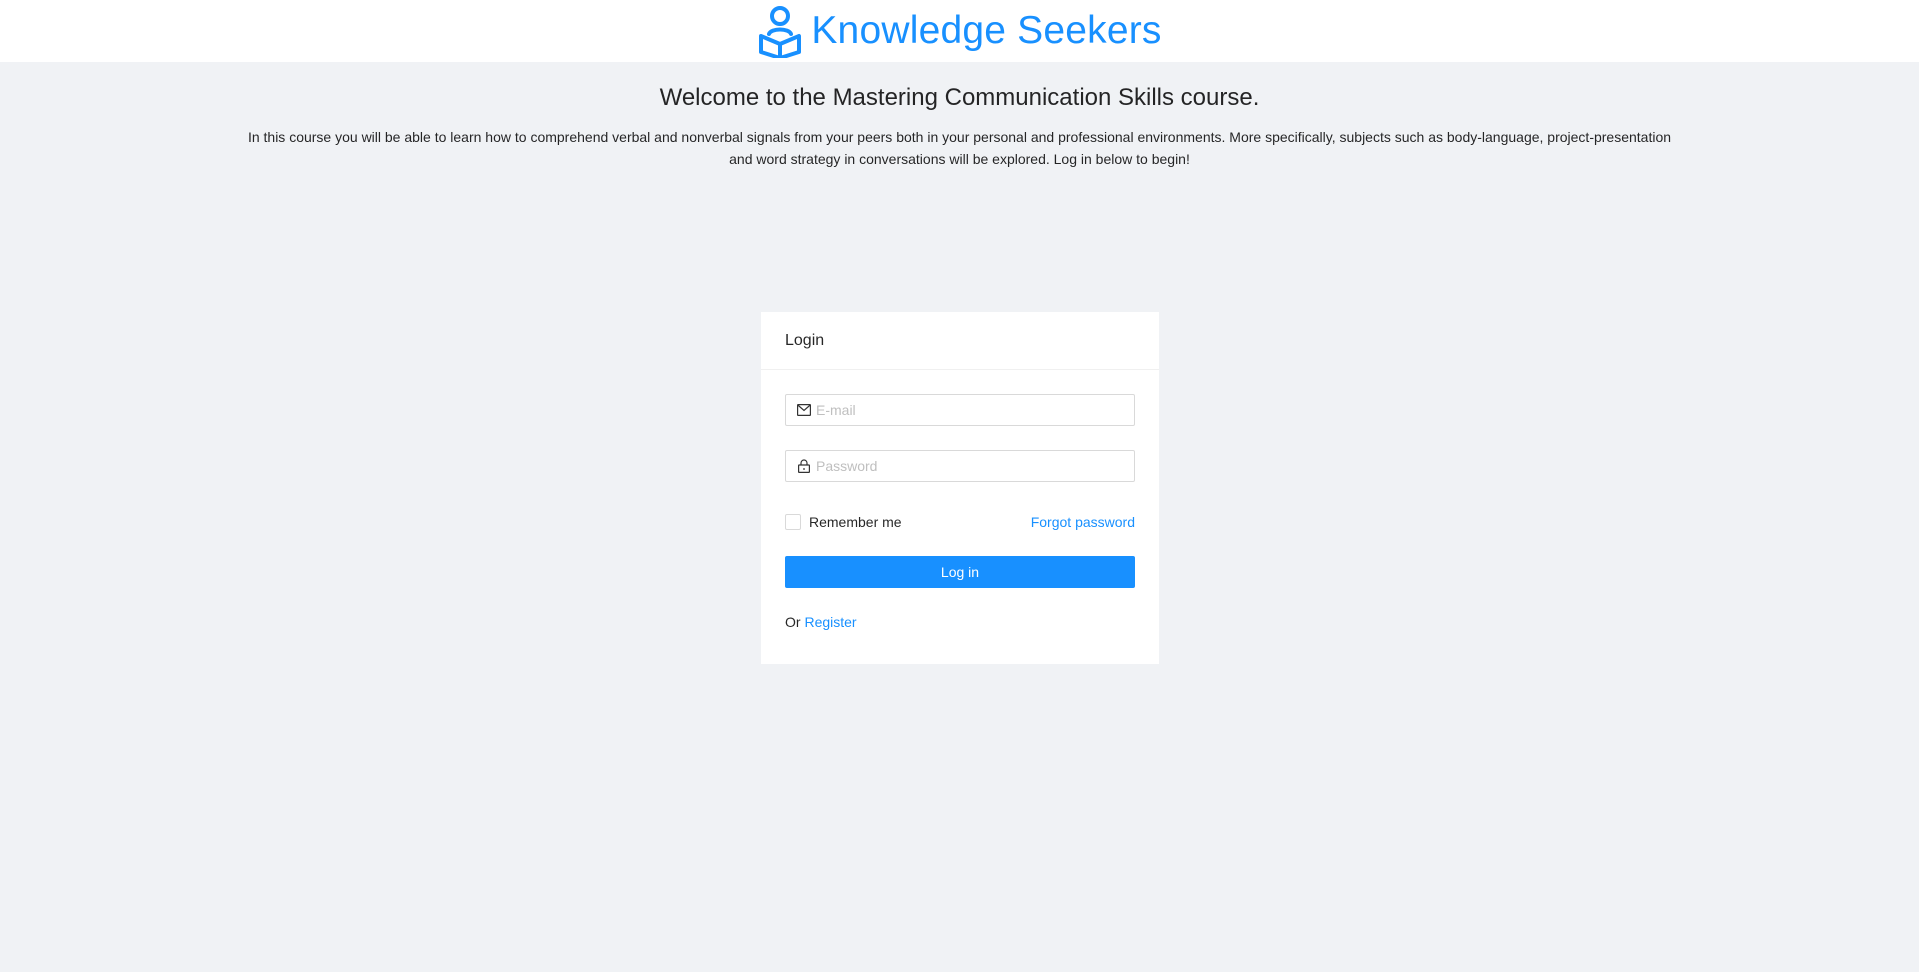  What do you see at coordinates (804, 466) in the screenshot?
I see `lock-icon` at bounding box center [804, 466].